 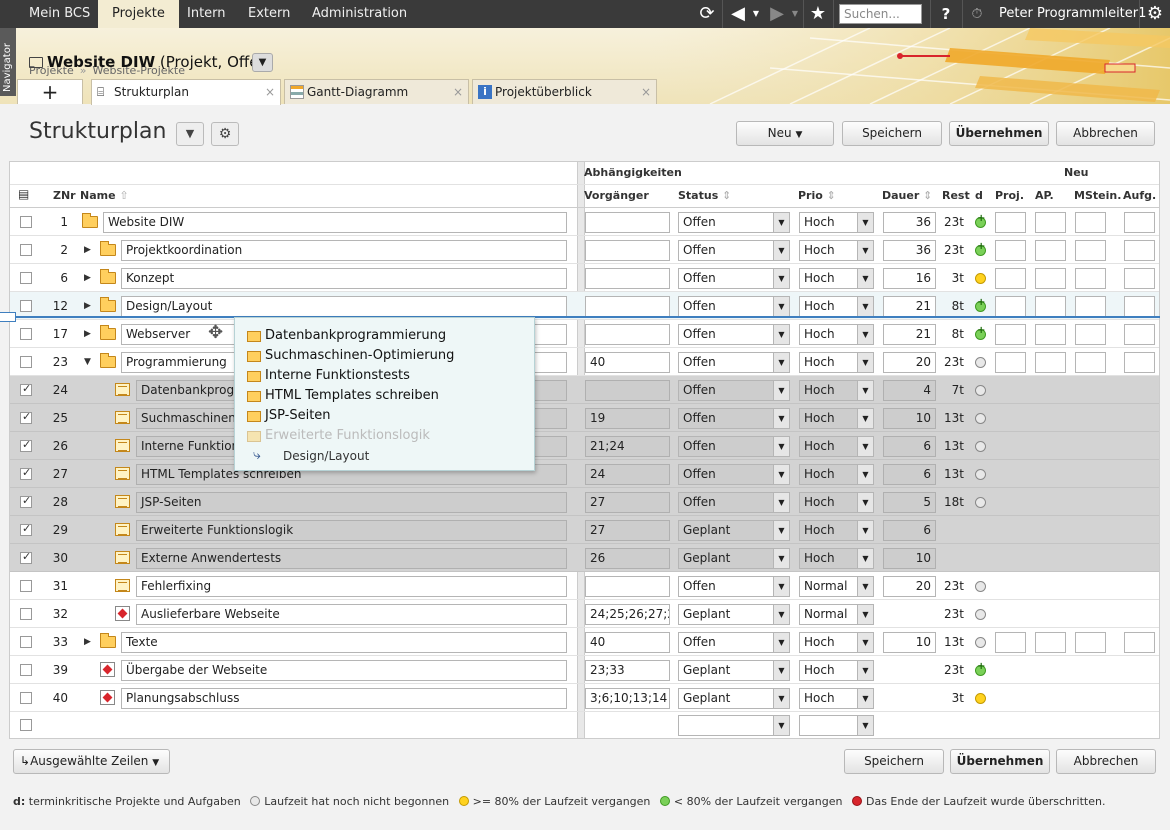 What do you see at coordinates (817, 195) in the screenshot?
I see `col-prio: Prio ⇕` at bounding box center [817, 195].